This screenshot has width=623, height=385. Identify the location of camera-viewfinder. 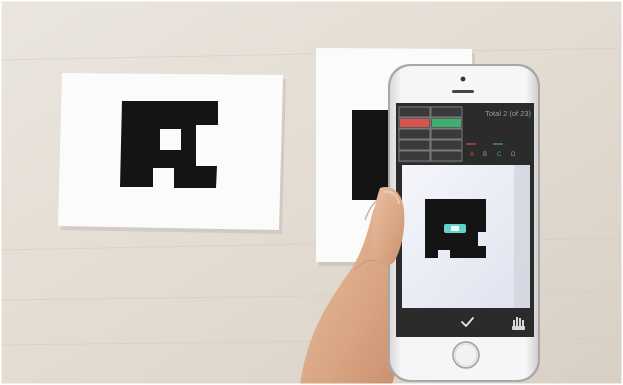
(466, 236).